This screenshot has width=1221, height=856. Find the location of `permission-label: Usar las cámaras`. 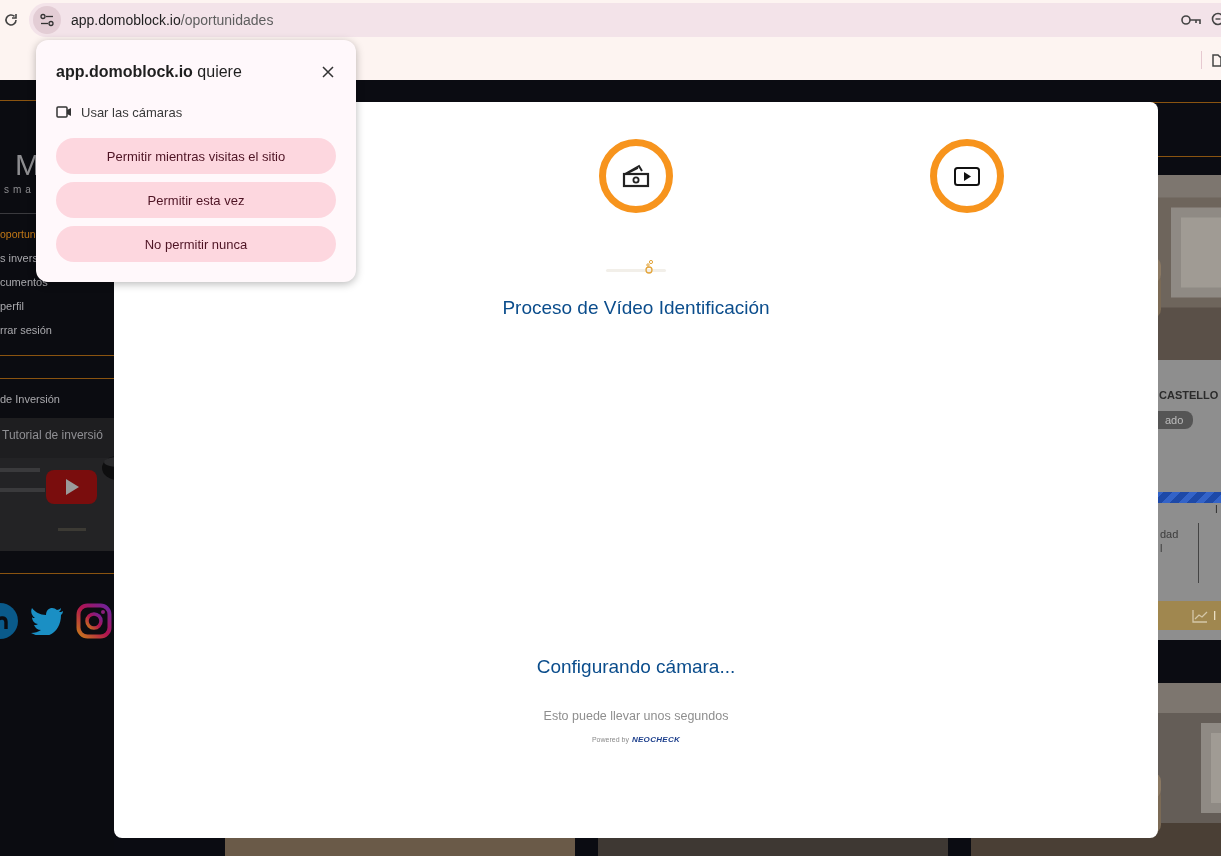

permission-label: Usar las cámaras is located at coordinates (132, 112).